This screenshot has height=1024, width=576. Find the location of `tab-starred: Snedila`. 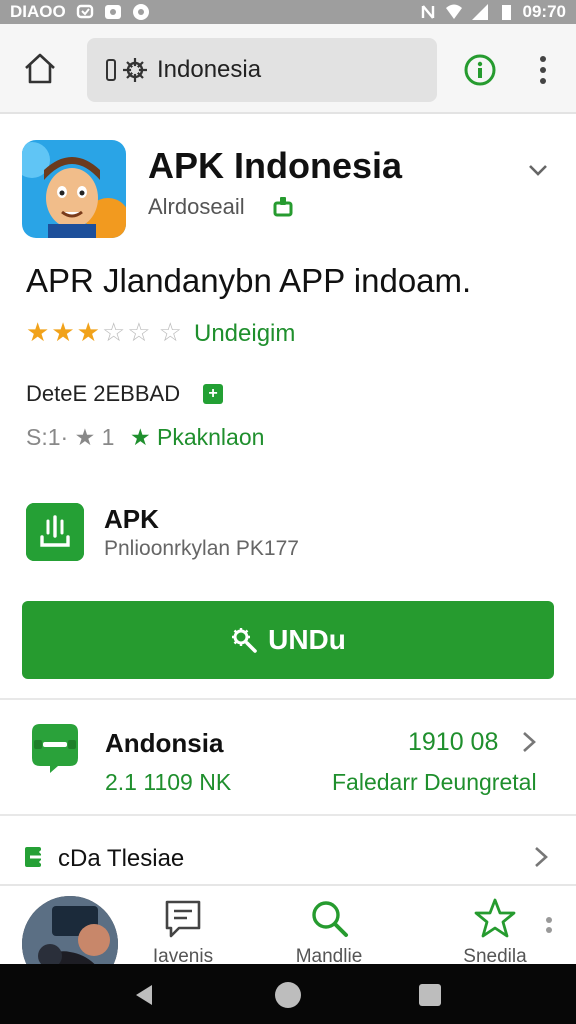

tab-starred: Snedila is located at coordinates (495, 932).